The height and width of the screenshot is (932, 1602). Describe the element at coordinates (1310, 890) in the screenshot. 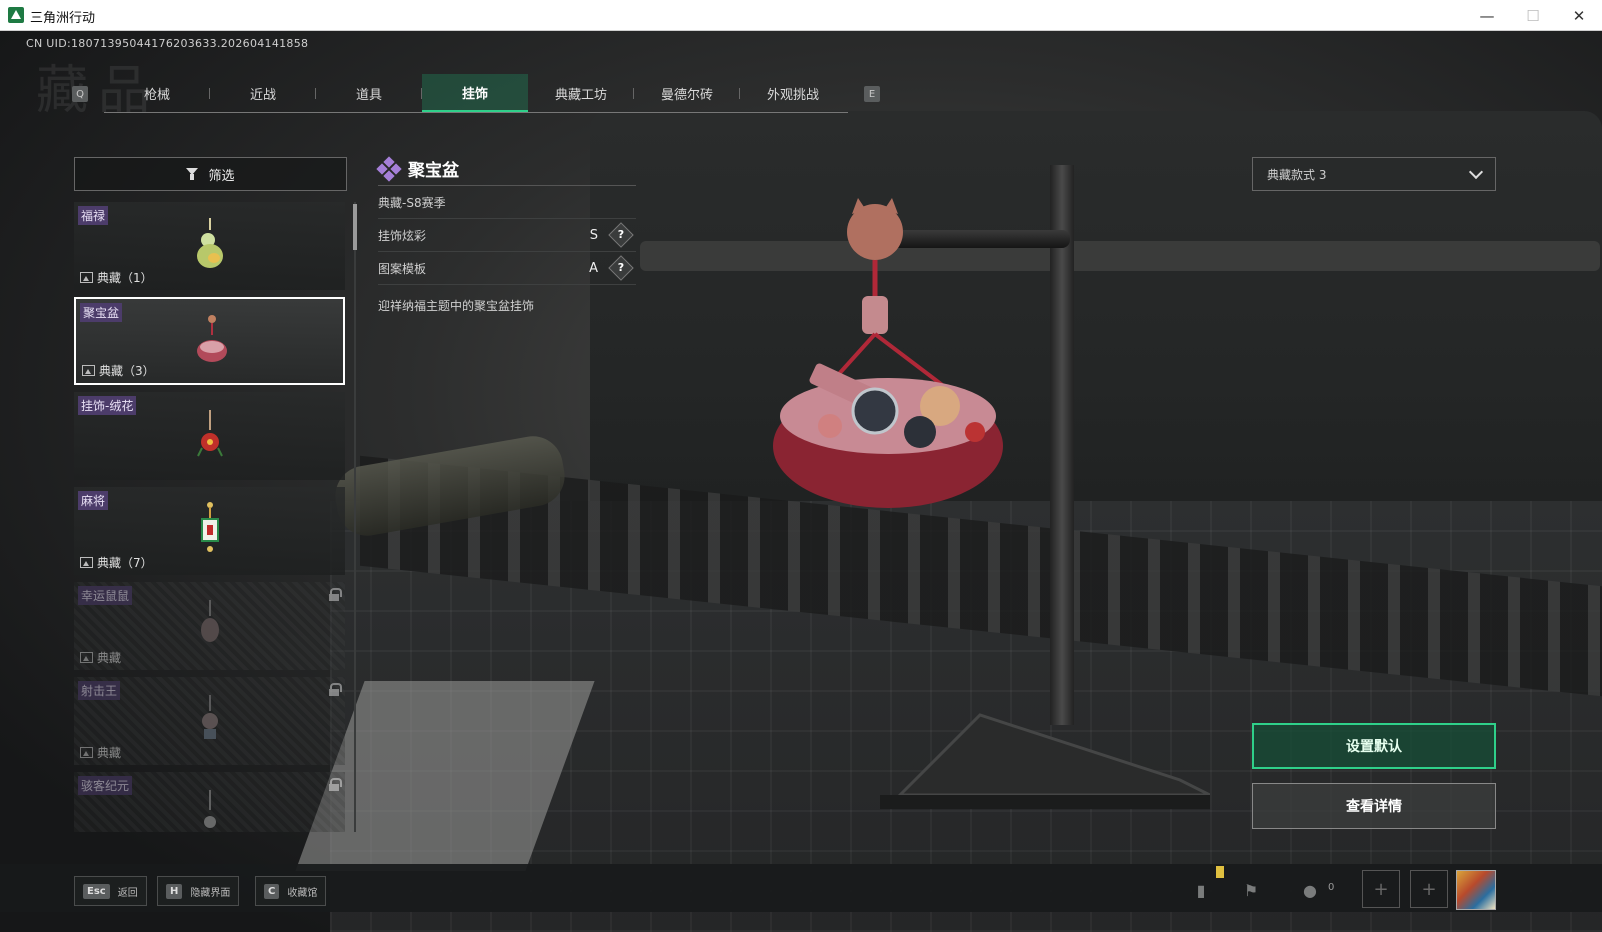

I see `friends-icon: ●` at that location.